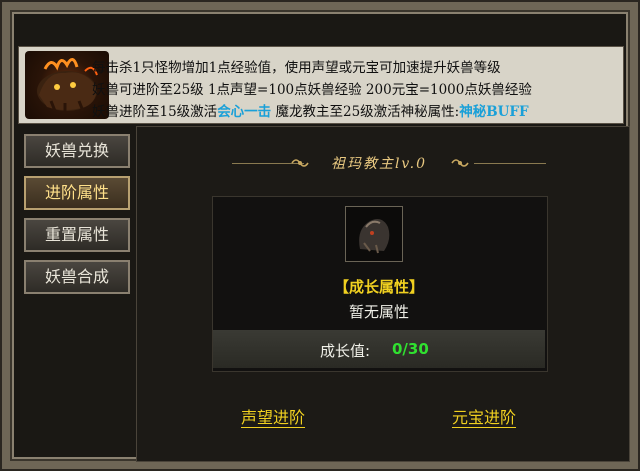  Describe the element at coordinates (300, 163) in the screenshot. I see `ornament-left-icon` at that location.